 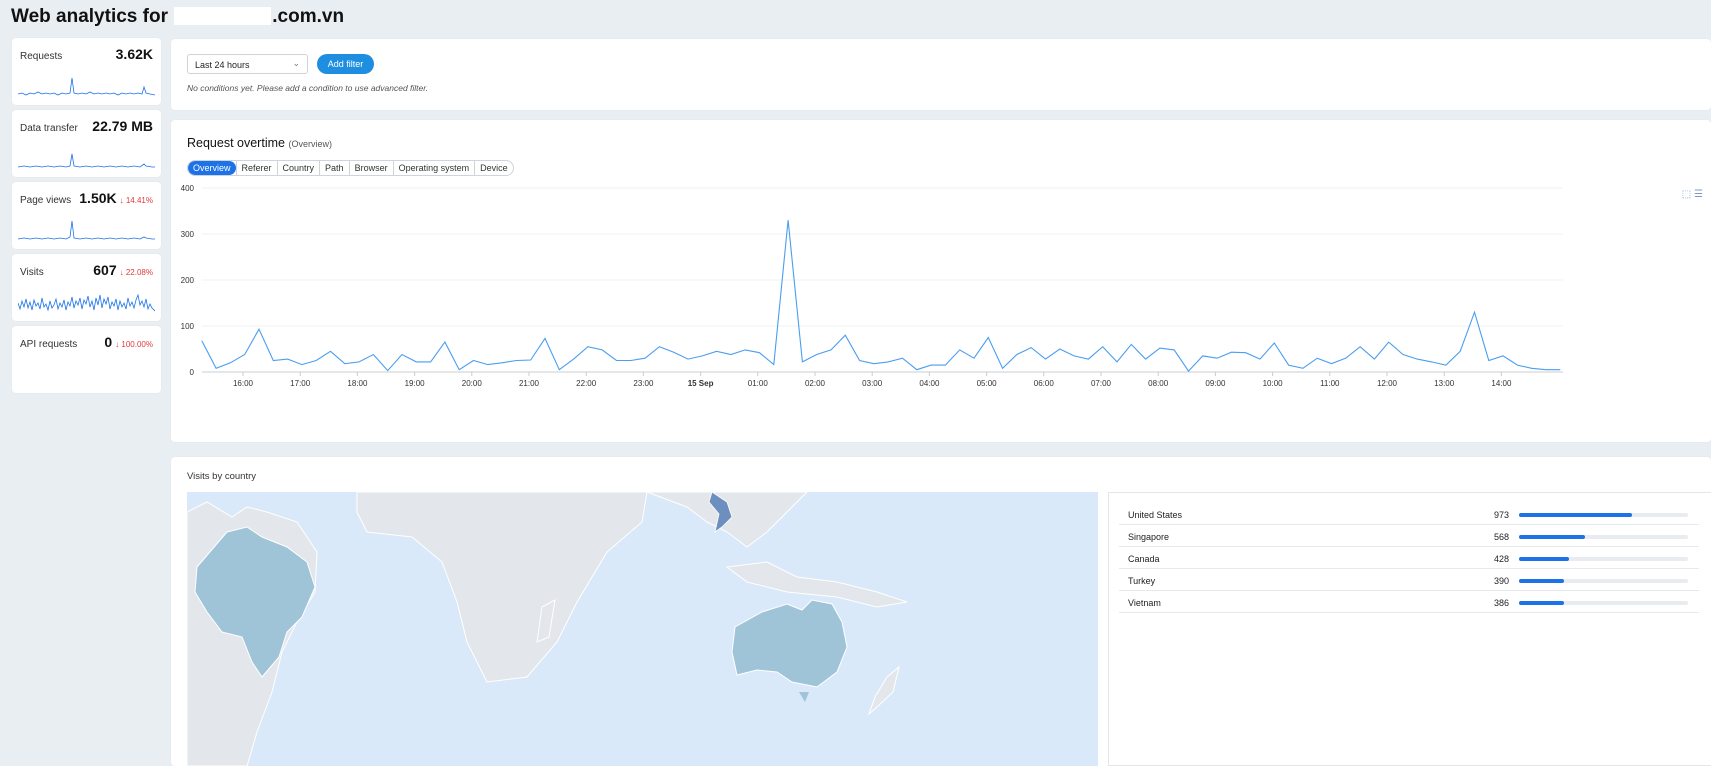 I want to click on metric-value: 607 ↓ 22.08%, so click(x=123, y=270).